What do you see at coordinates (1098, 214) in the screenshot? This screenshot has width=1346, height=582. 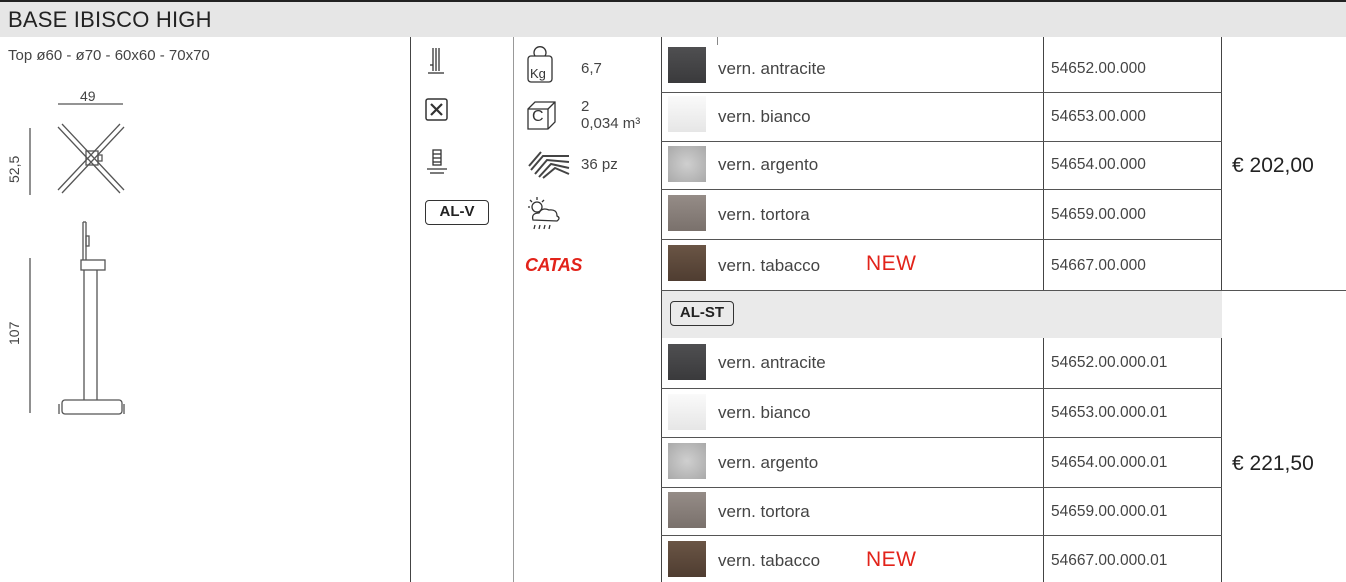 I see `product-code: 54659.00.000` at bounding box center [1098, 214].